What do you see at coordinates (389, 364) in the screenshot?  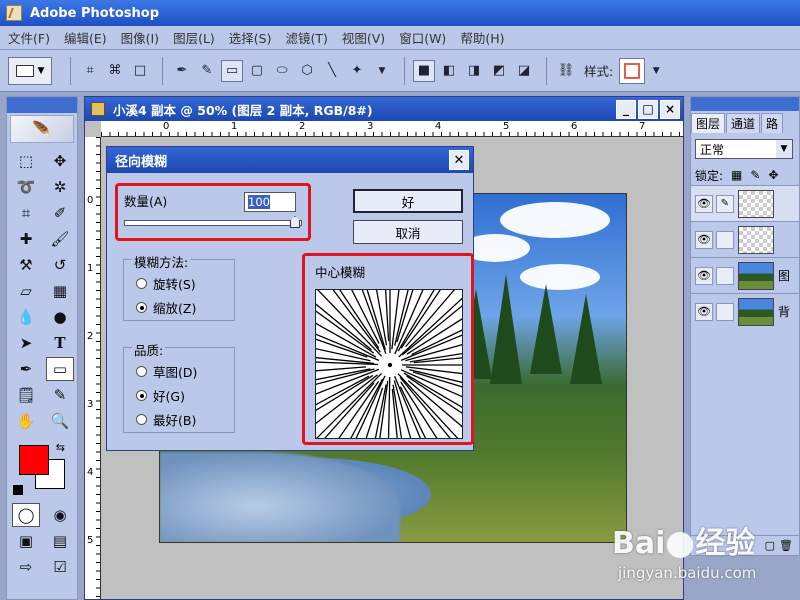 I see `blur-center-preview` at bounding box center [389, 364].